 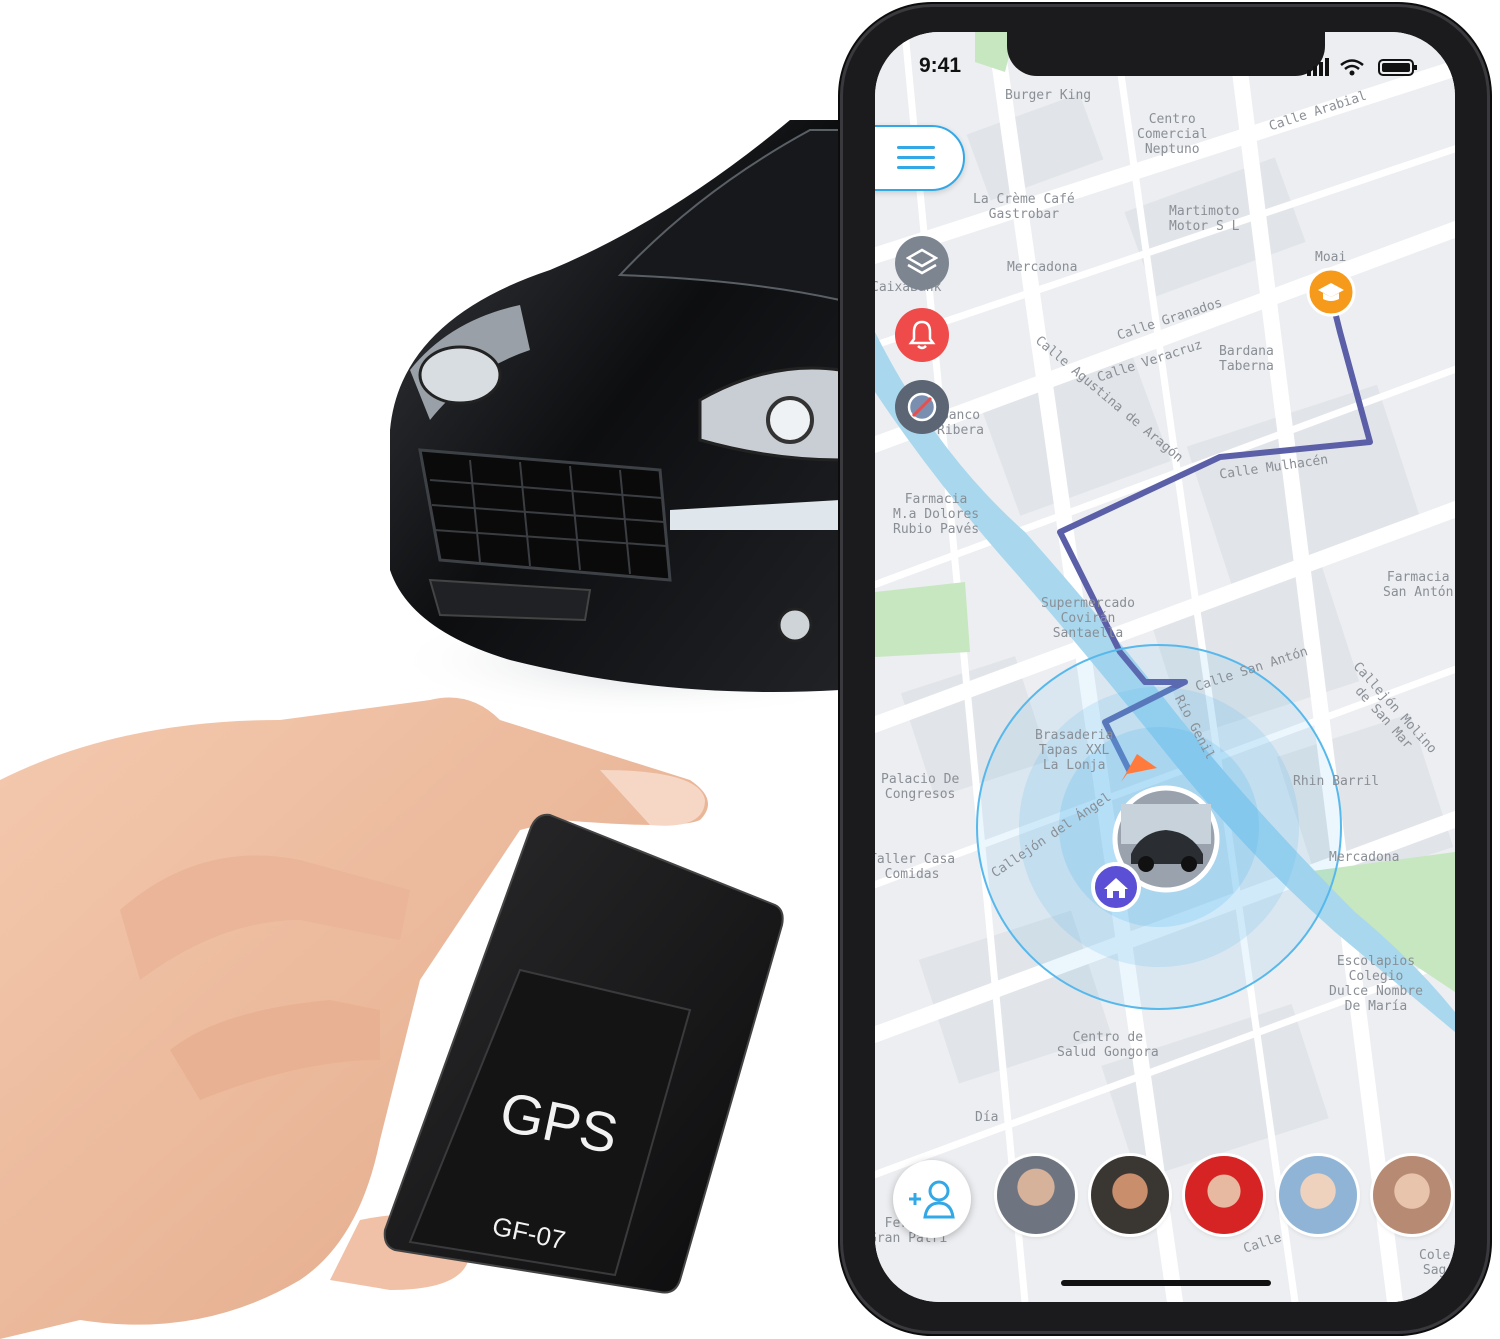 I want to click on bell-icon, so click(x=922, y=335).